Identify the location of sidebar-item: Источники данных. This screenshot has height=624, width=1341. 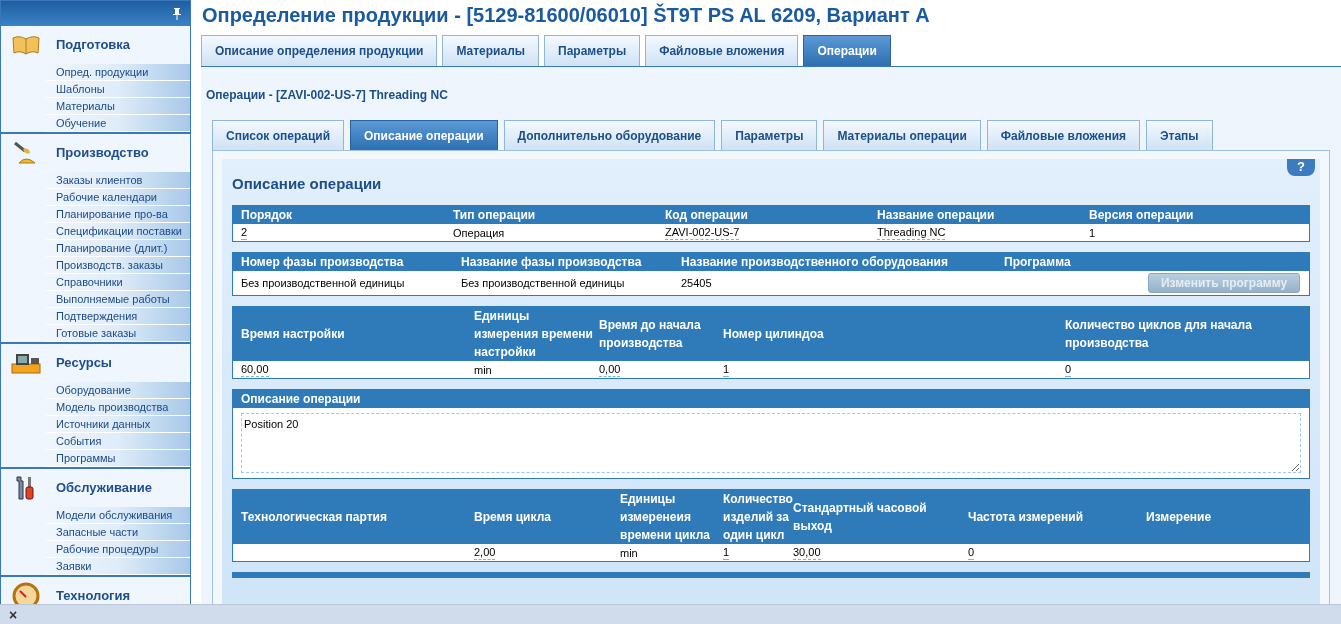
(118, 424).